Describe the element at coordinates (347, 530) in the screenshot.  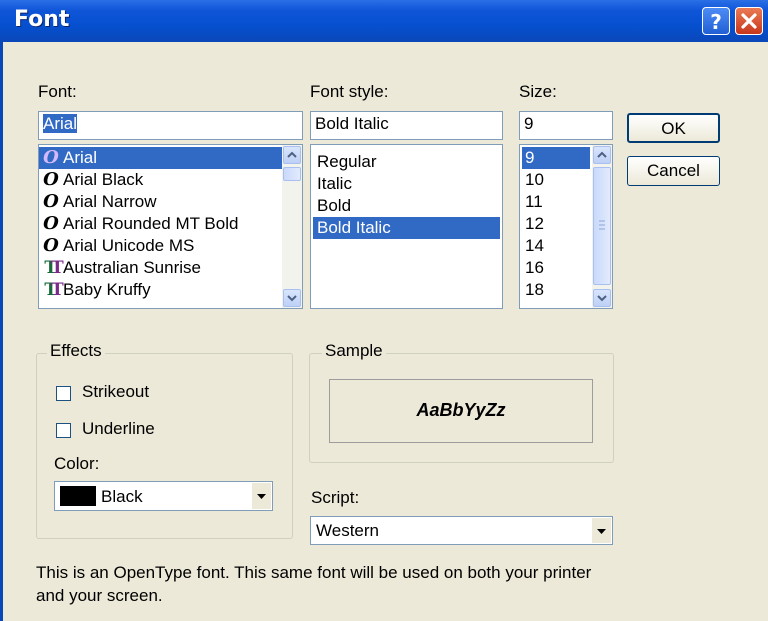
I see `script-value: Western` at that location.